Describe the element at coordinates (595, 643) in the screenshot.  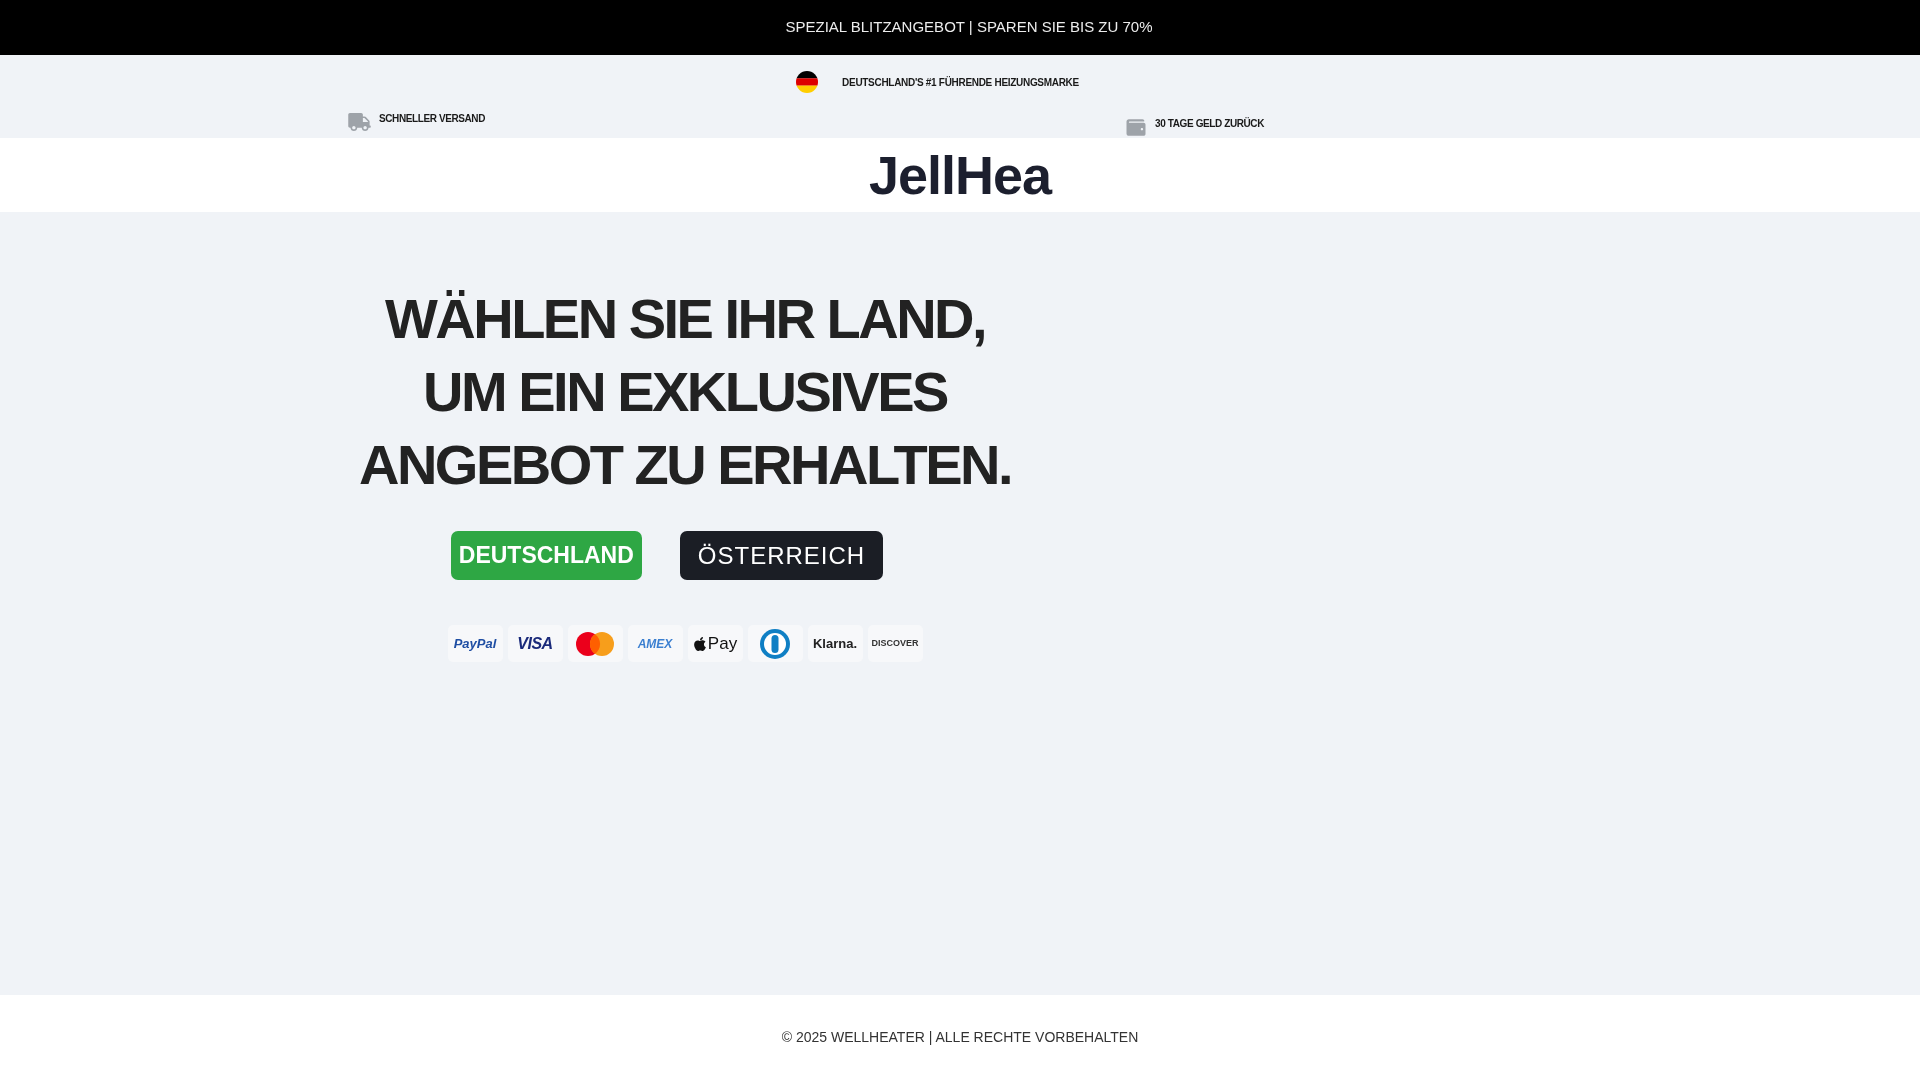
I see `overlapping-circles-icon` at that location.